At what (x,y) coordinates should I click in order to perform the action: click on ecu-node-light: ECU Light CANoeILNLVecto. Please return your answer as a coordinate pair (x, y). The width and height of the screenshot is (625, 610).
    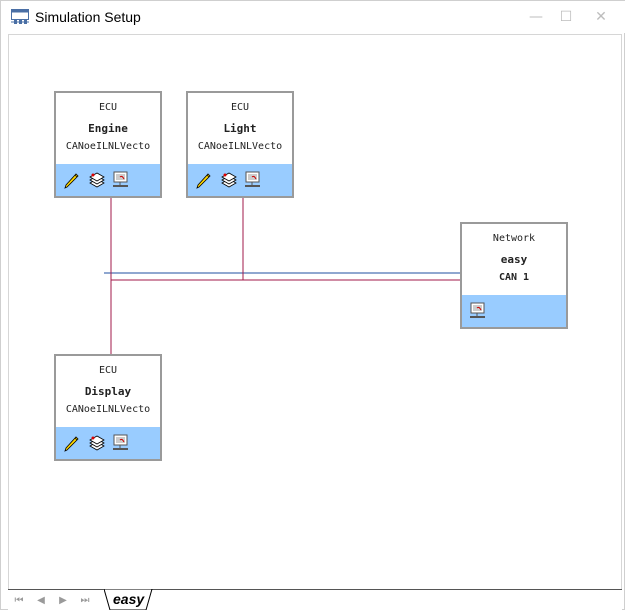
    Looking at the image, I should click on (240, 144).